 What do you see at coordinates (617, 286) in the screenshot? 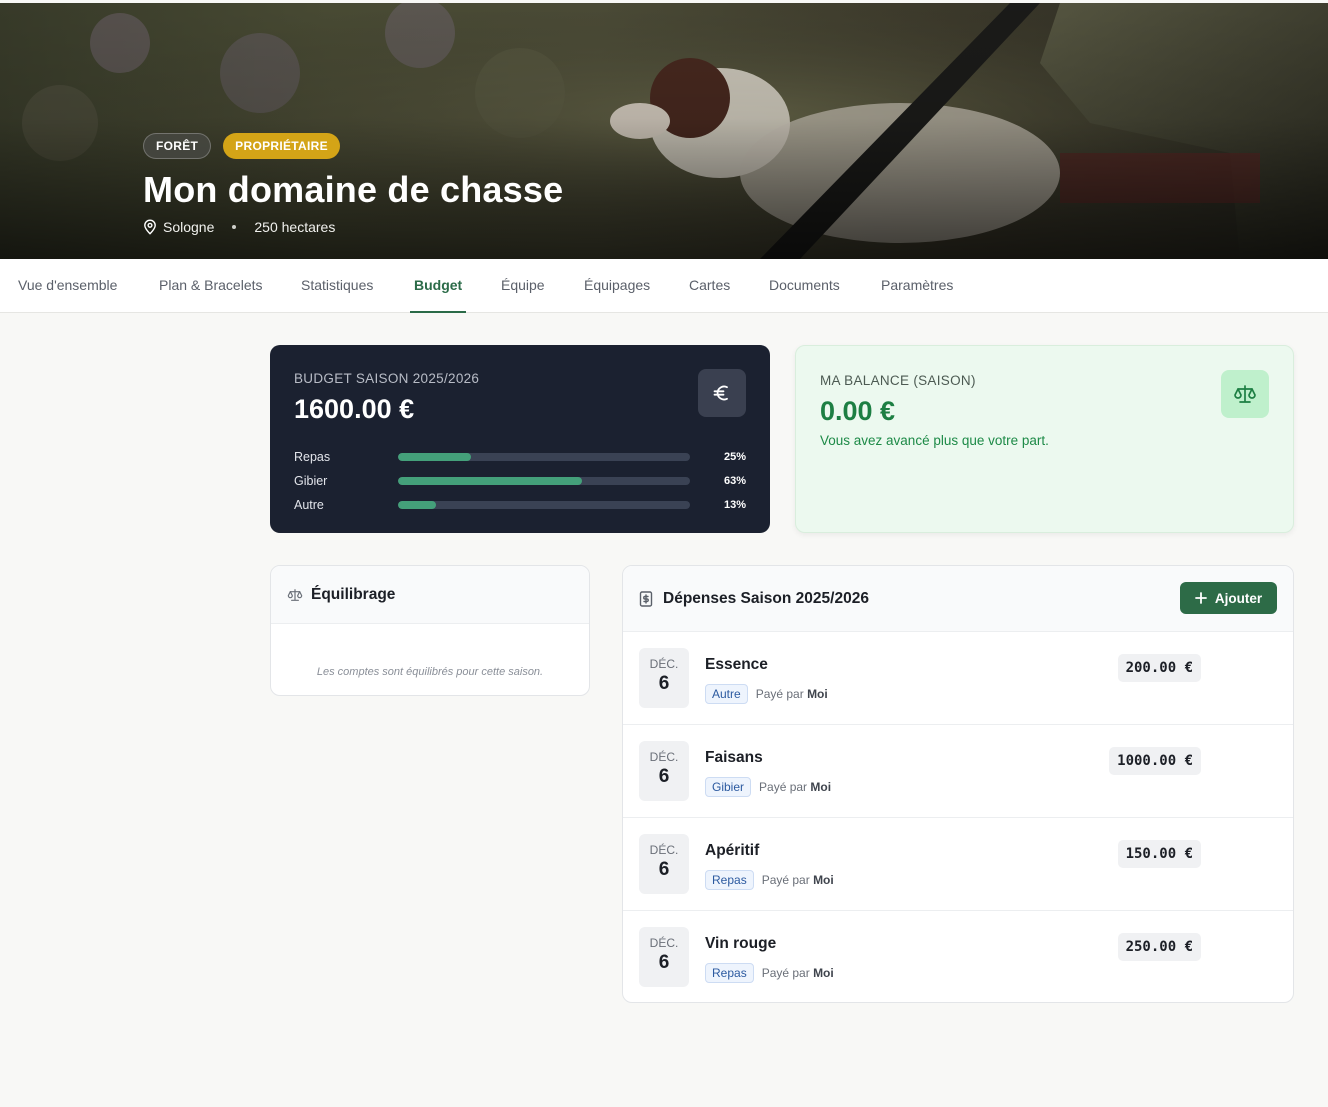
I see `tab-crews: Équipages` at bounding box center [617, 286].